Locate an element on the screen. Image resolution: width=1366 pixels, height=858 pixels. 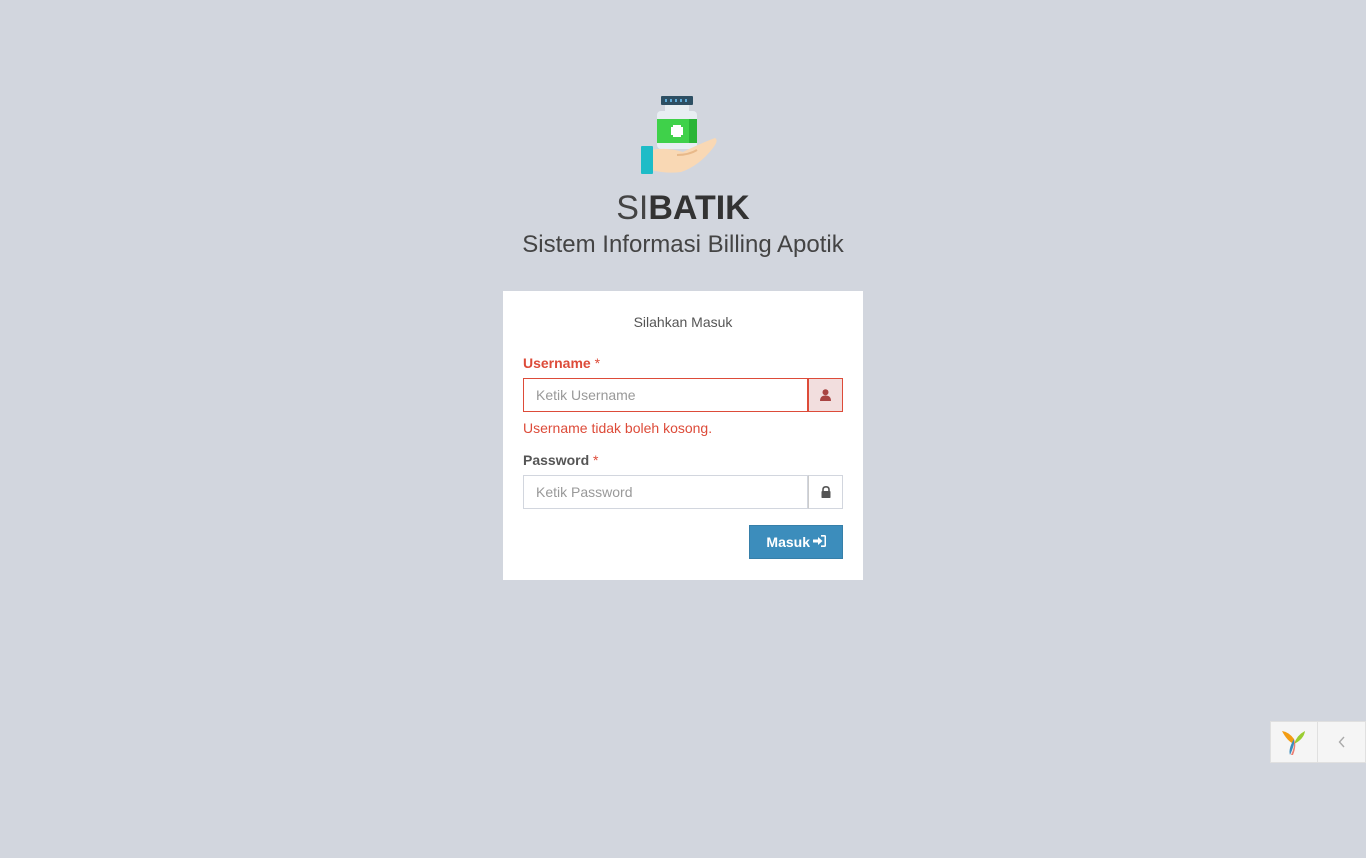
username-error: Username tidak boleh kosong. is located at coordinates (618, 428).